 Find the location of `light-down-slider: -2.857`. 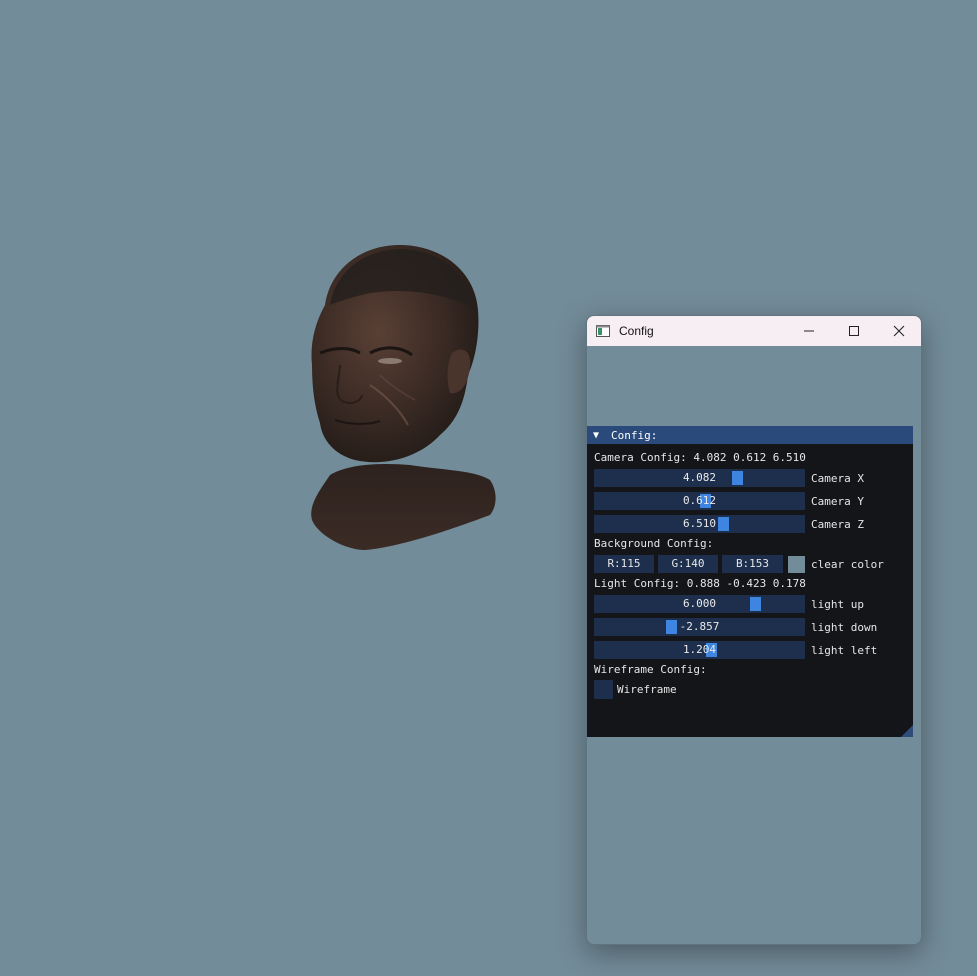

light-down-slider: -2.857 is located at coordinates (699, 627).